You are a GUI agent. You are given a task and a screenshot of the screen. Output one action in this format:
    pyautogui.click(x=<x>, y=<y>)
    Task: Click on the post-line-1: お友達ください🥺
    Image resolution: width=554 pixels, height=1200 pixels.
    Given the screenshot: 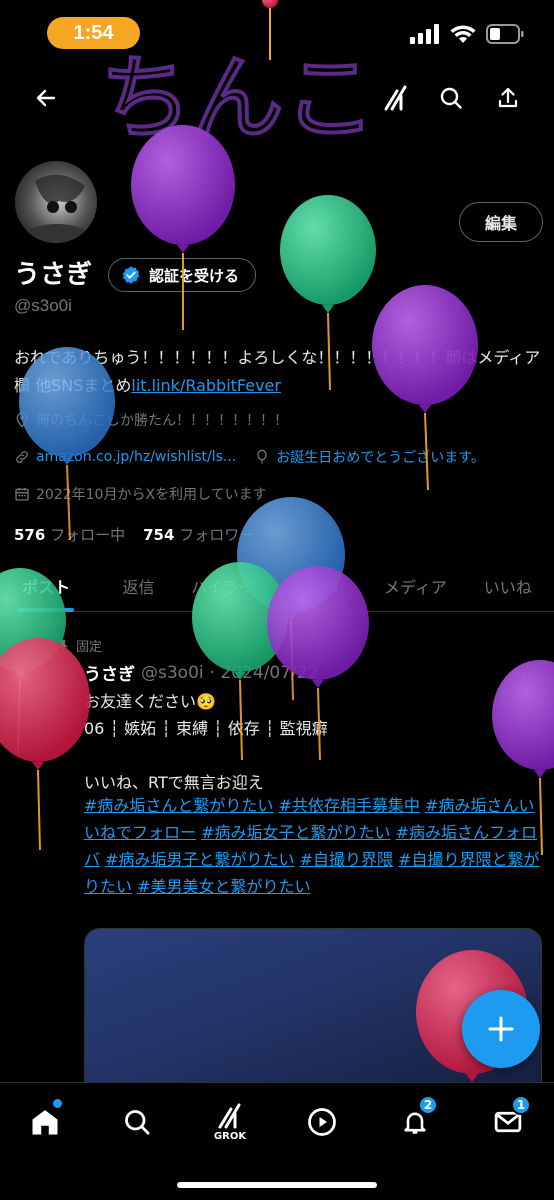 What is the action you would take?
    pyautogui.click(x=150, y=701)
    